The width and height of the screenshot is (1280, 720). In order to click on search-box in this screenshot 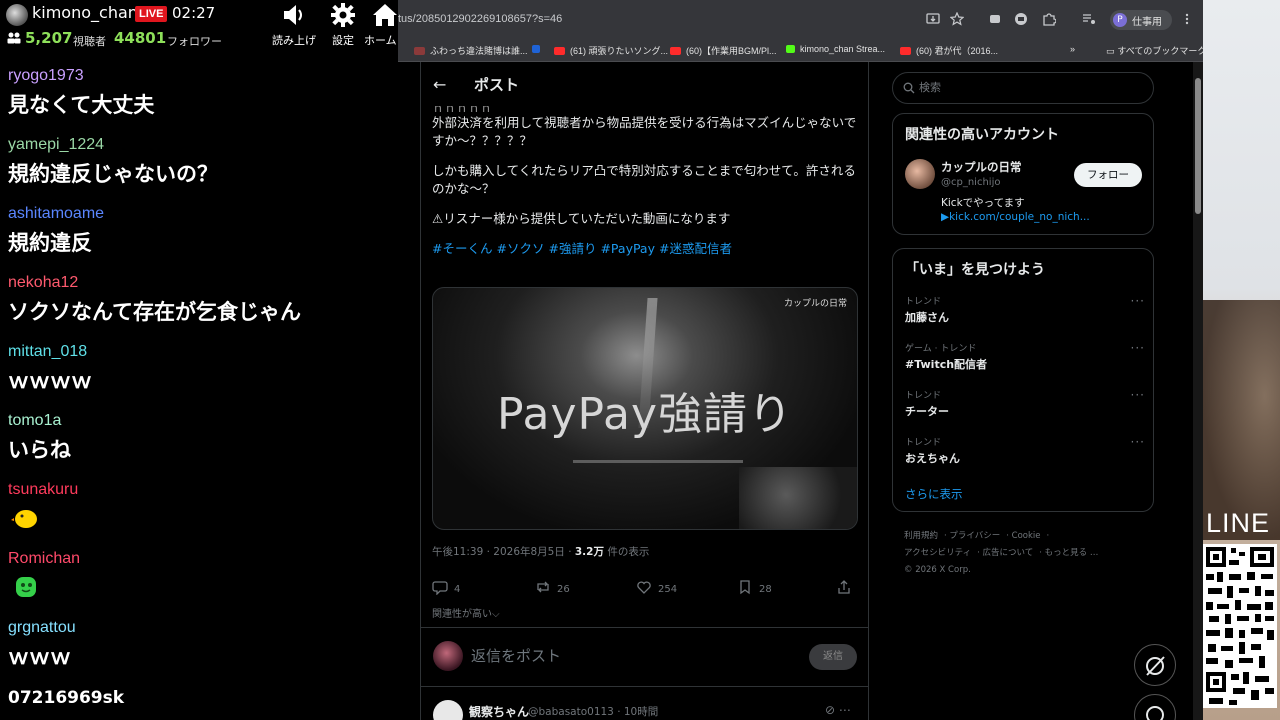, I will do `click(1023, 88)`.